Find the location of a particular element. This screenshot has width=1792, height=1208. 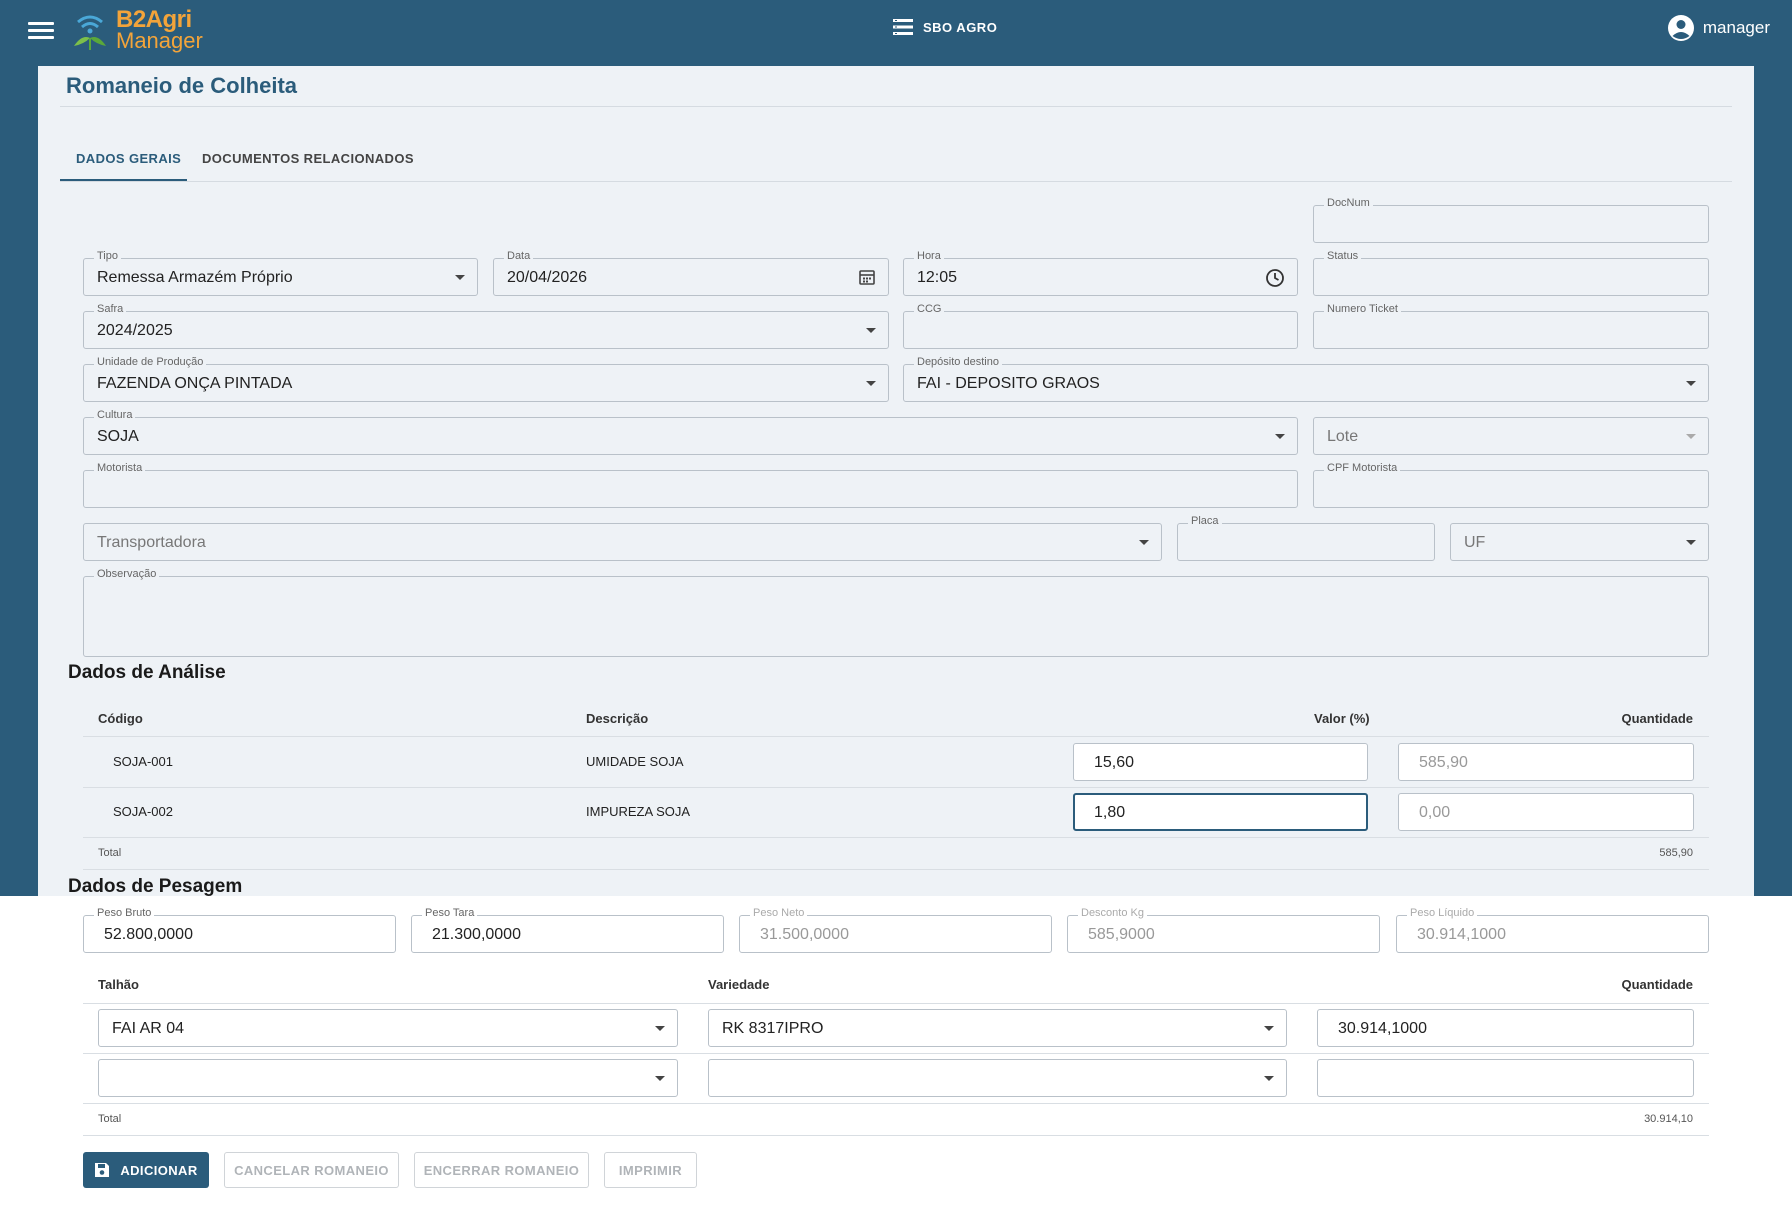

cpf-motorista-label: CPF Motorista is located at coordinates (1362, 468).